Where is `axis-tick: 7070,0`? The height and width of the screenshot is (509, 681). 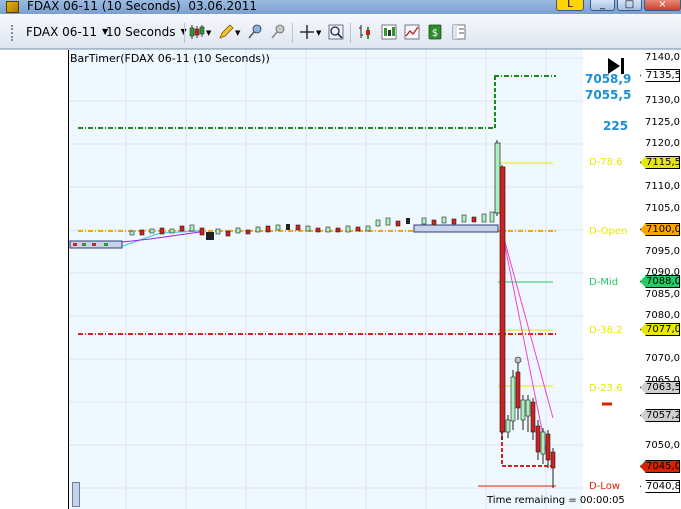 axis-tick: 7070,0 is located at coordinates (662, 358).